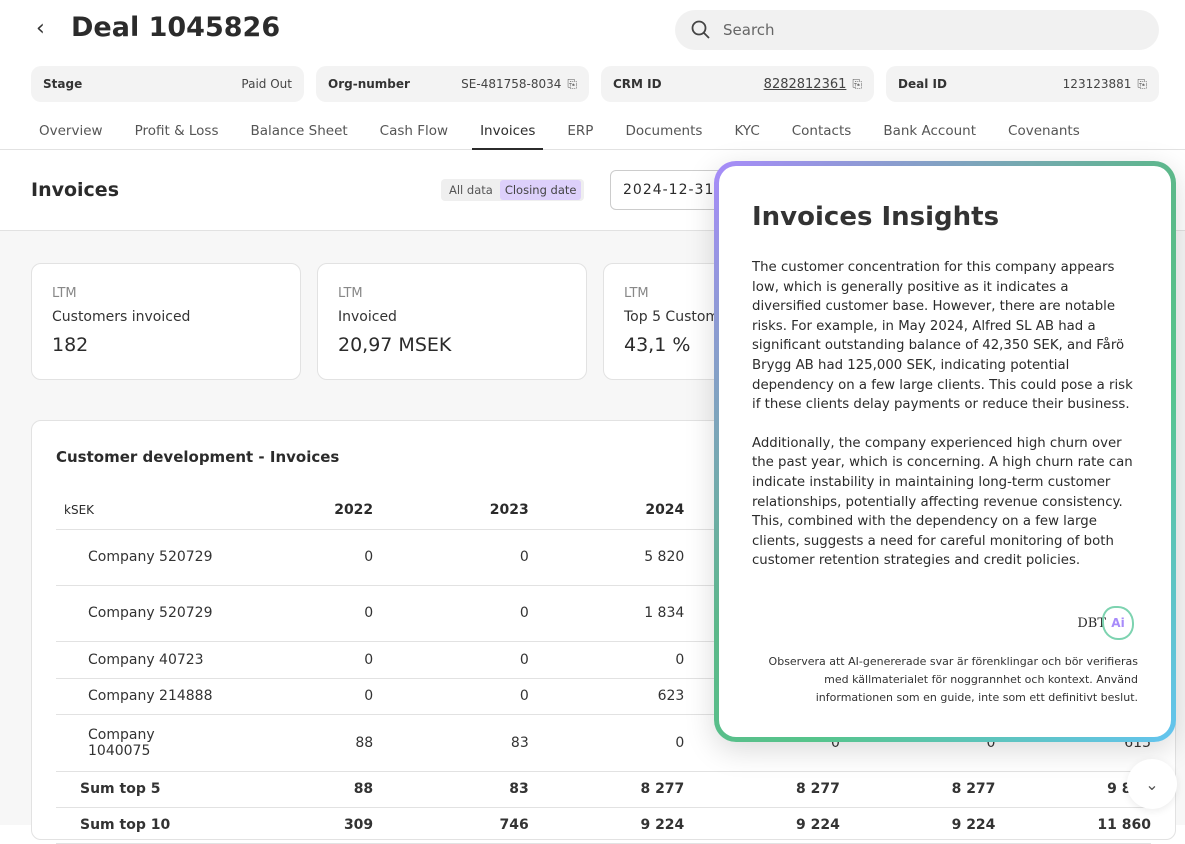 This screenshot has height=844, width=1185. Describe the element at coordinates (822, 130) in the screenshot. I see `tab-contacts: Contacts` at that location.